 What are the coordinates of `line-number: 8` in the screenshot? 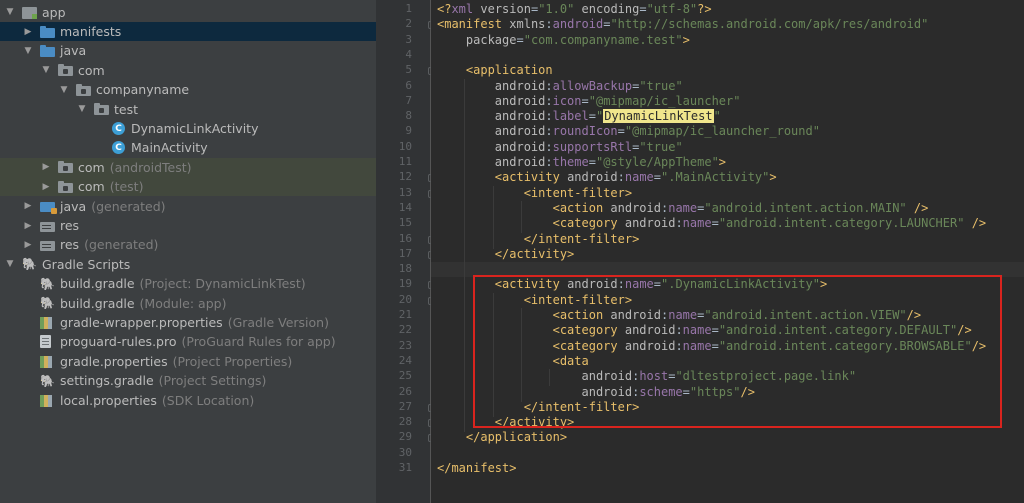 It's located at (408, 116).